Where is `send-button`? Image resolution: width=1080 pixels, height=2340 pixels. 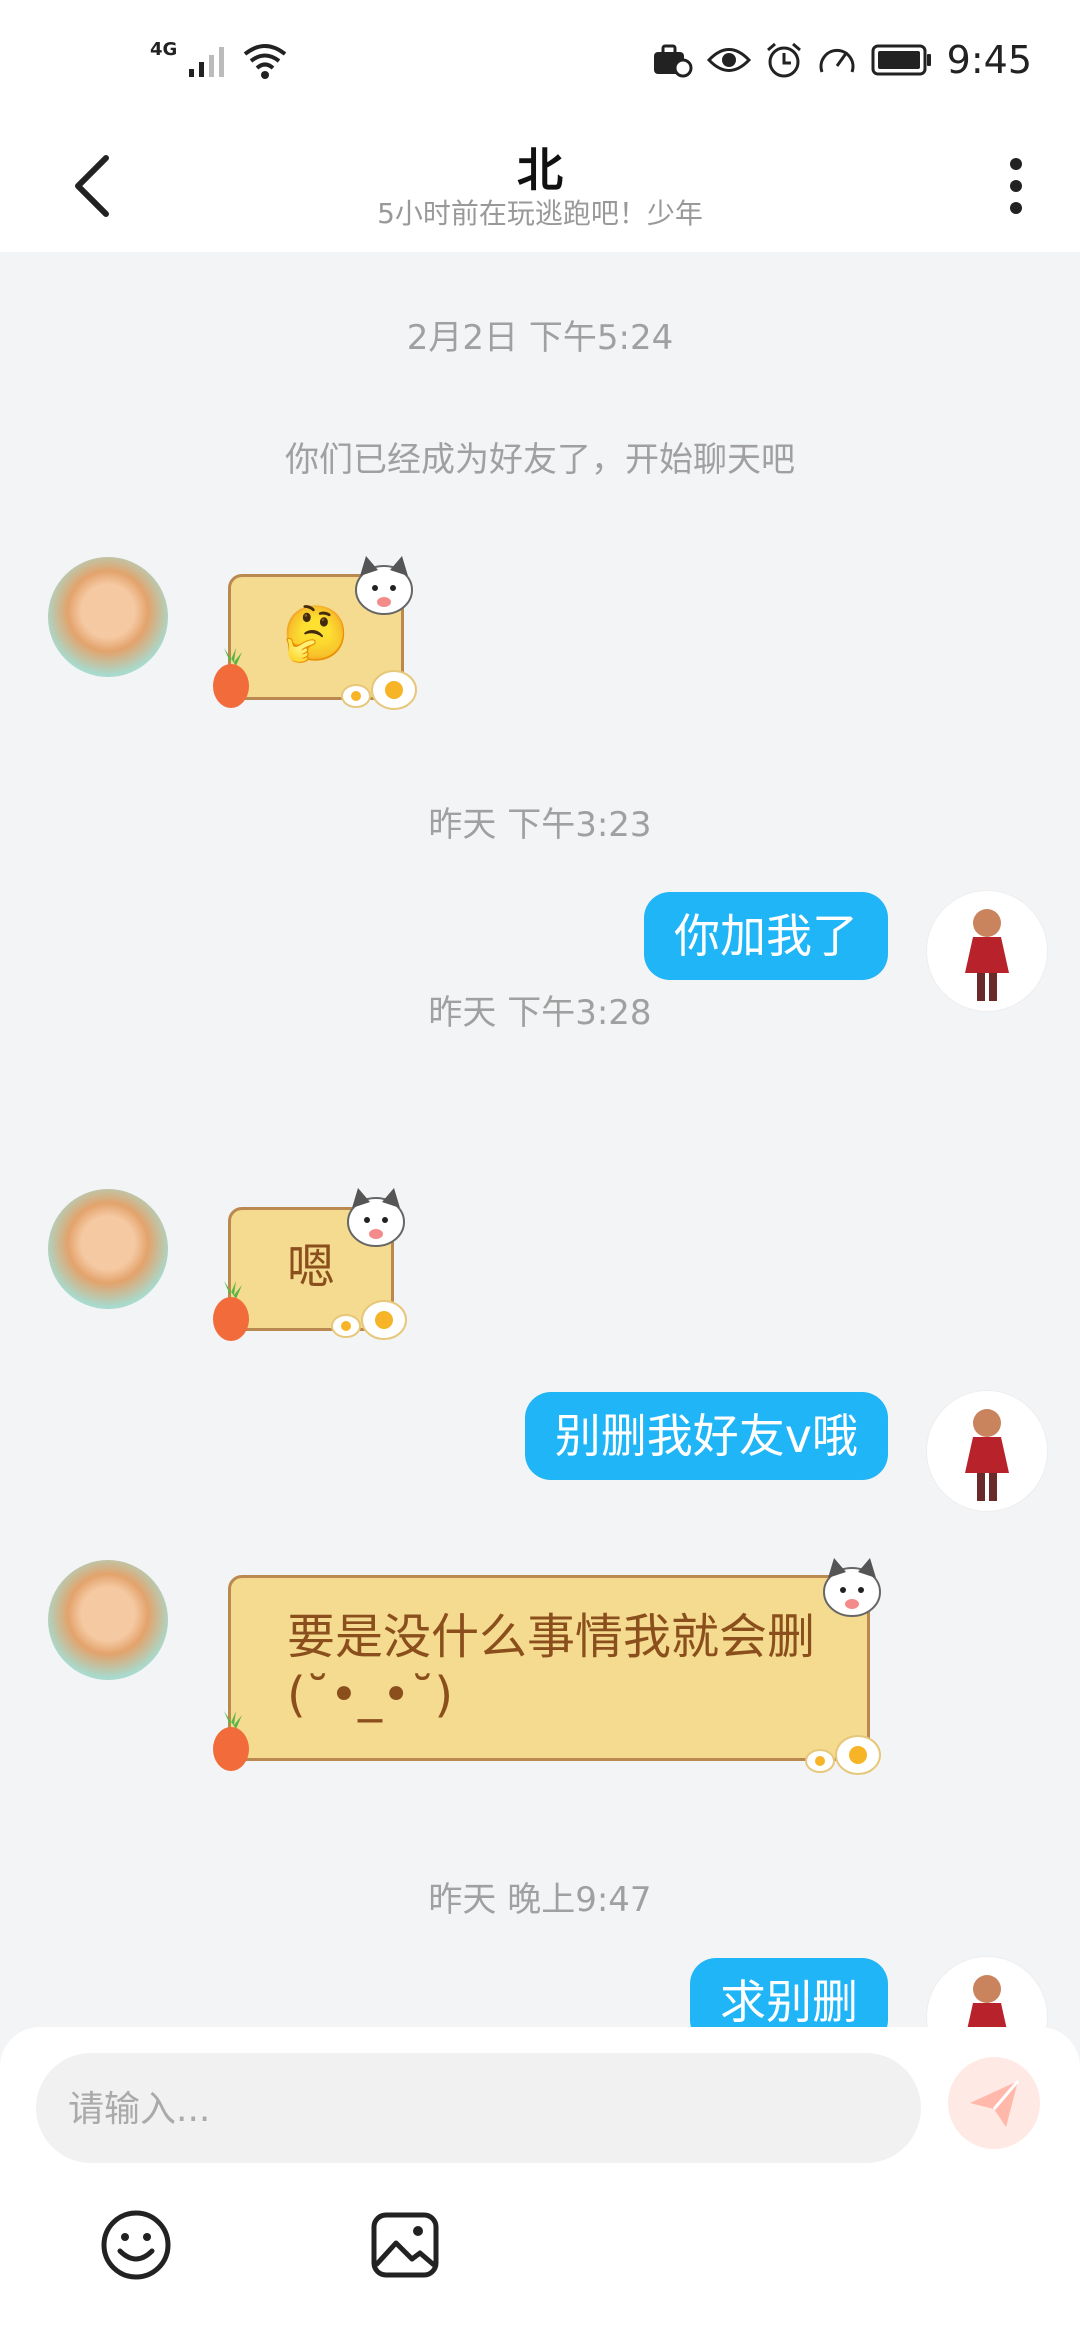 send-button is located at coordinates (994, 2103).